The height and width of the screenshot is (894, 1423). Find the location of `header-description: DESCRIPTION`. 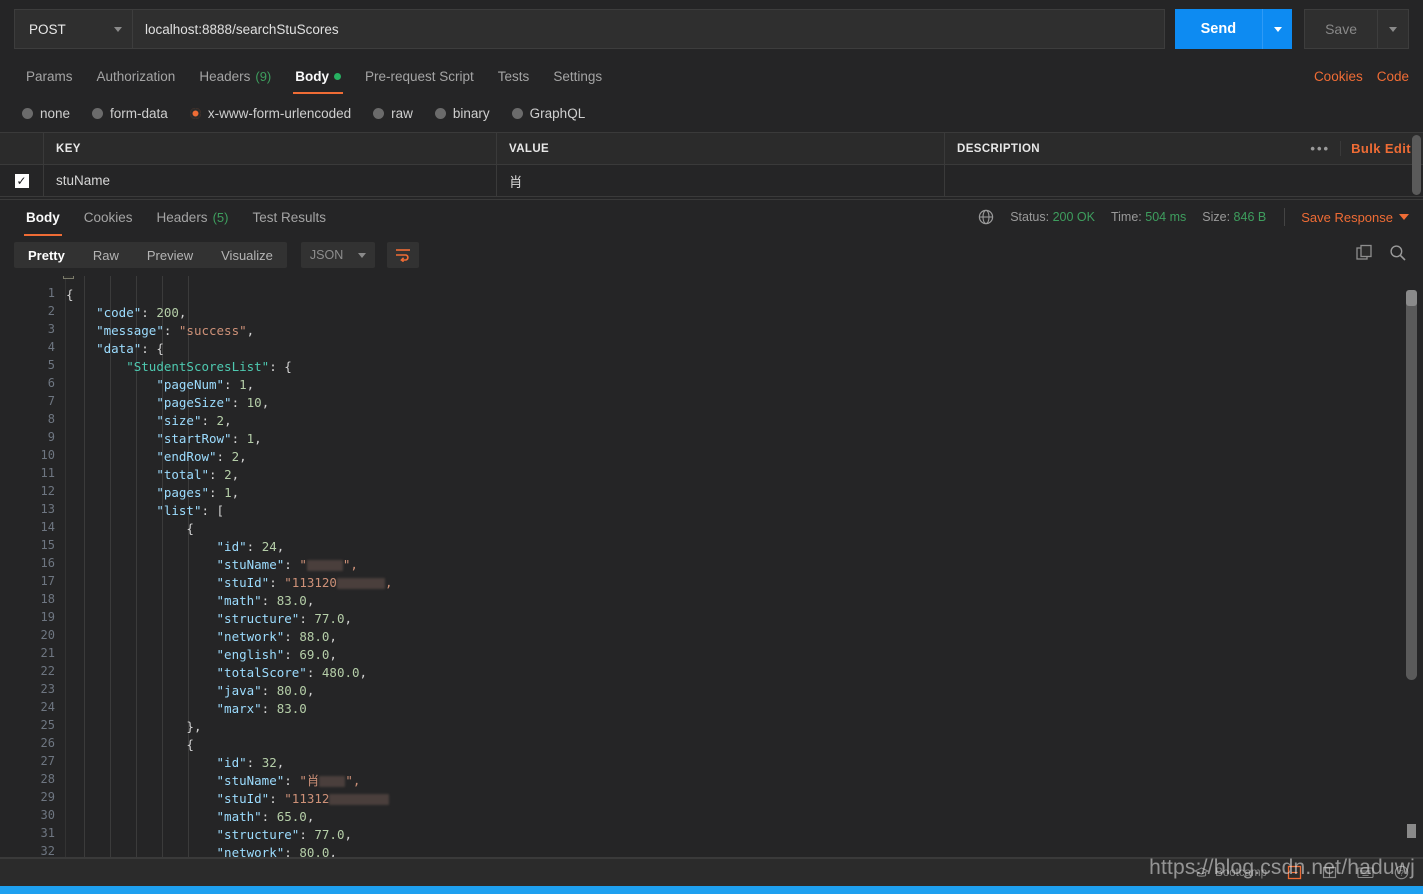

header-description: DESCRIPTION is located at coordinates (998, 148).